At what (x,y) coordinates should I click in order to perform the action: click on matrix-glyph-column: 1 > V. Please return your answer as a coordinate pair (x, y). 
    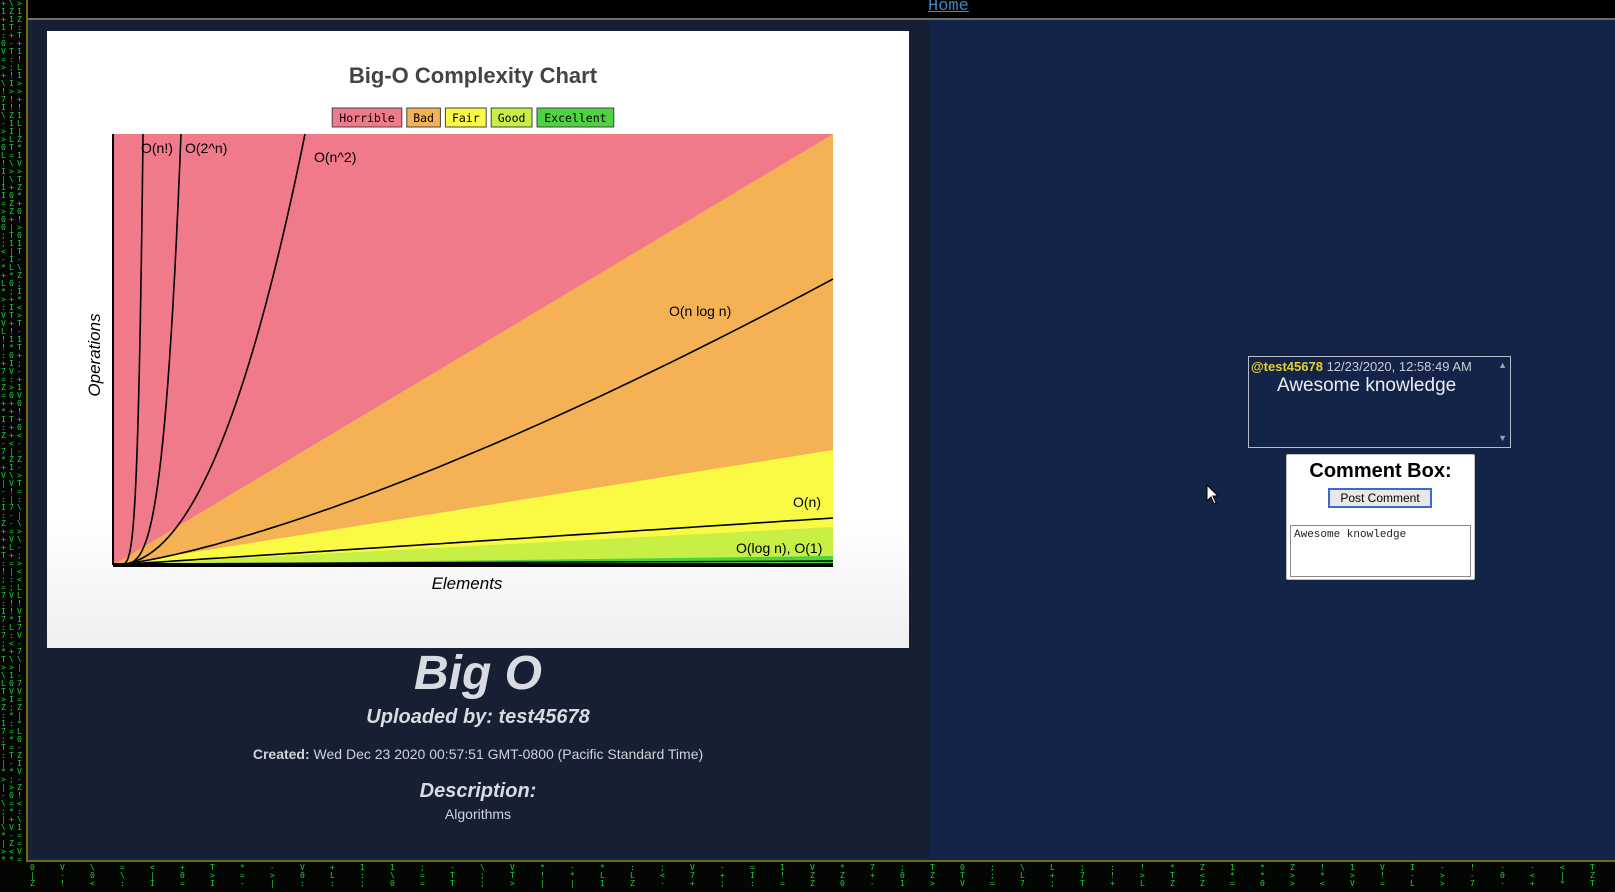
    Looking at the image, I should click on (1352, 876).